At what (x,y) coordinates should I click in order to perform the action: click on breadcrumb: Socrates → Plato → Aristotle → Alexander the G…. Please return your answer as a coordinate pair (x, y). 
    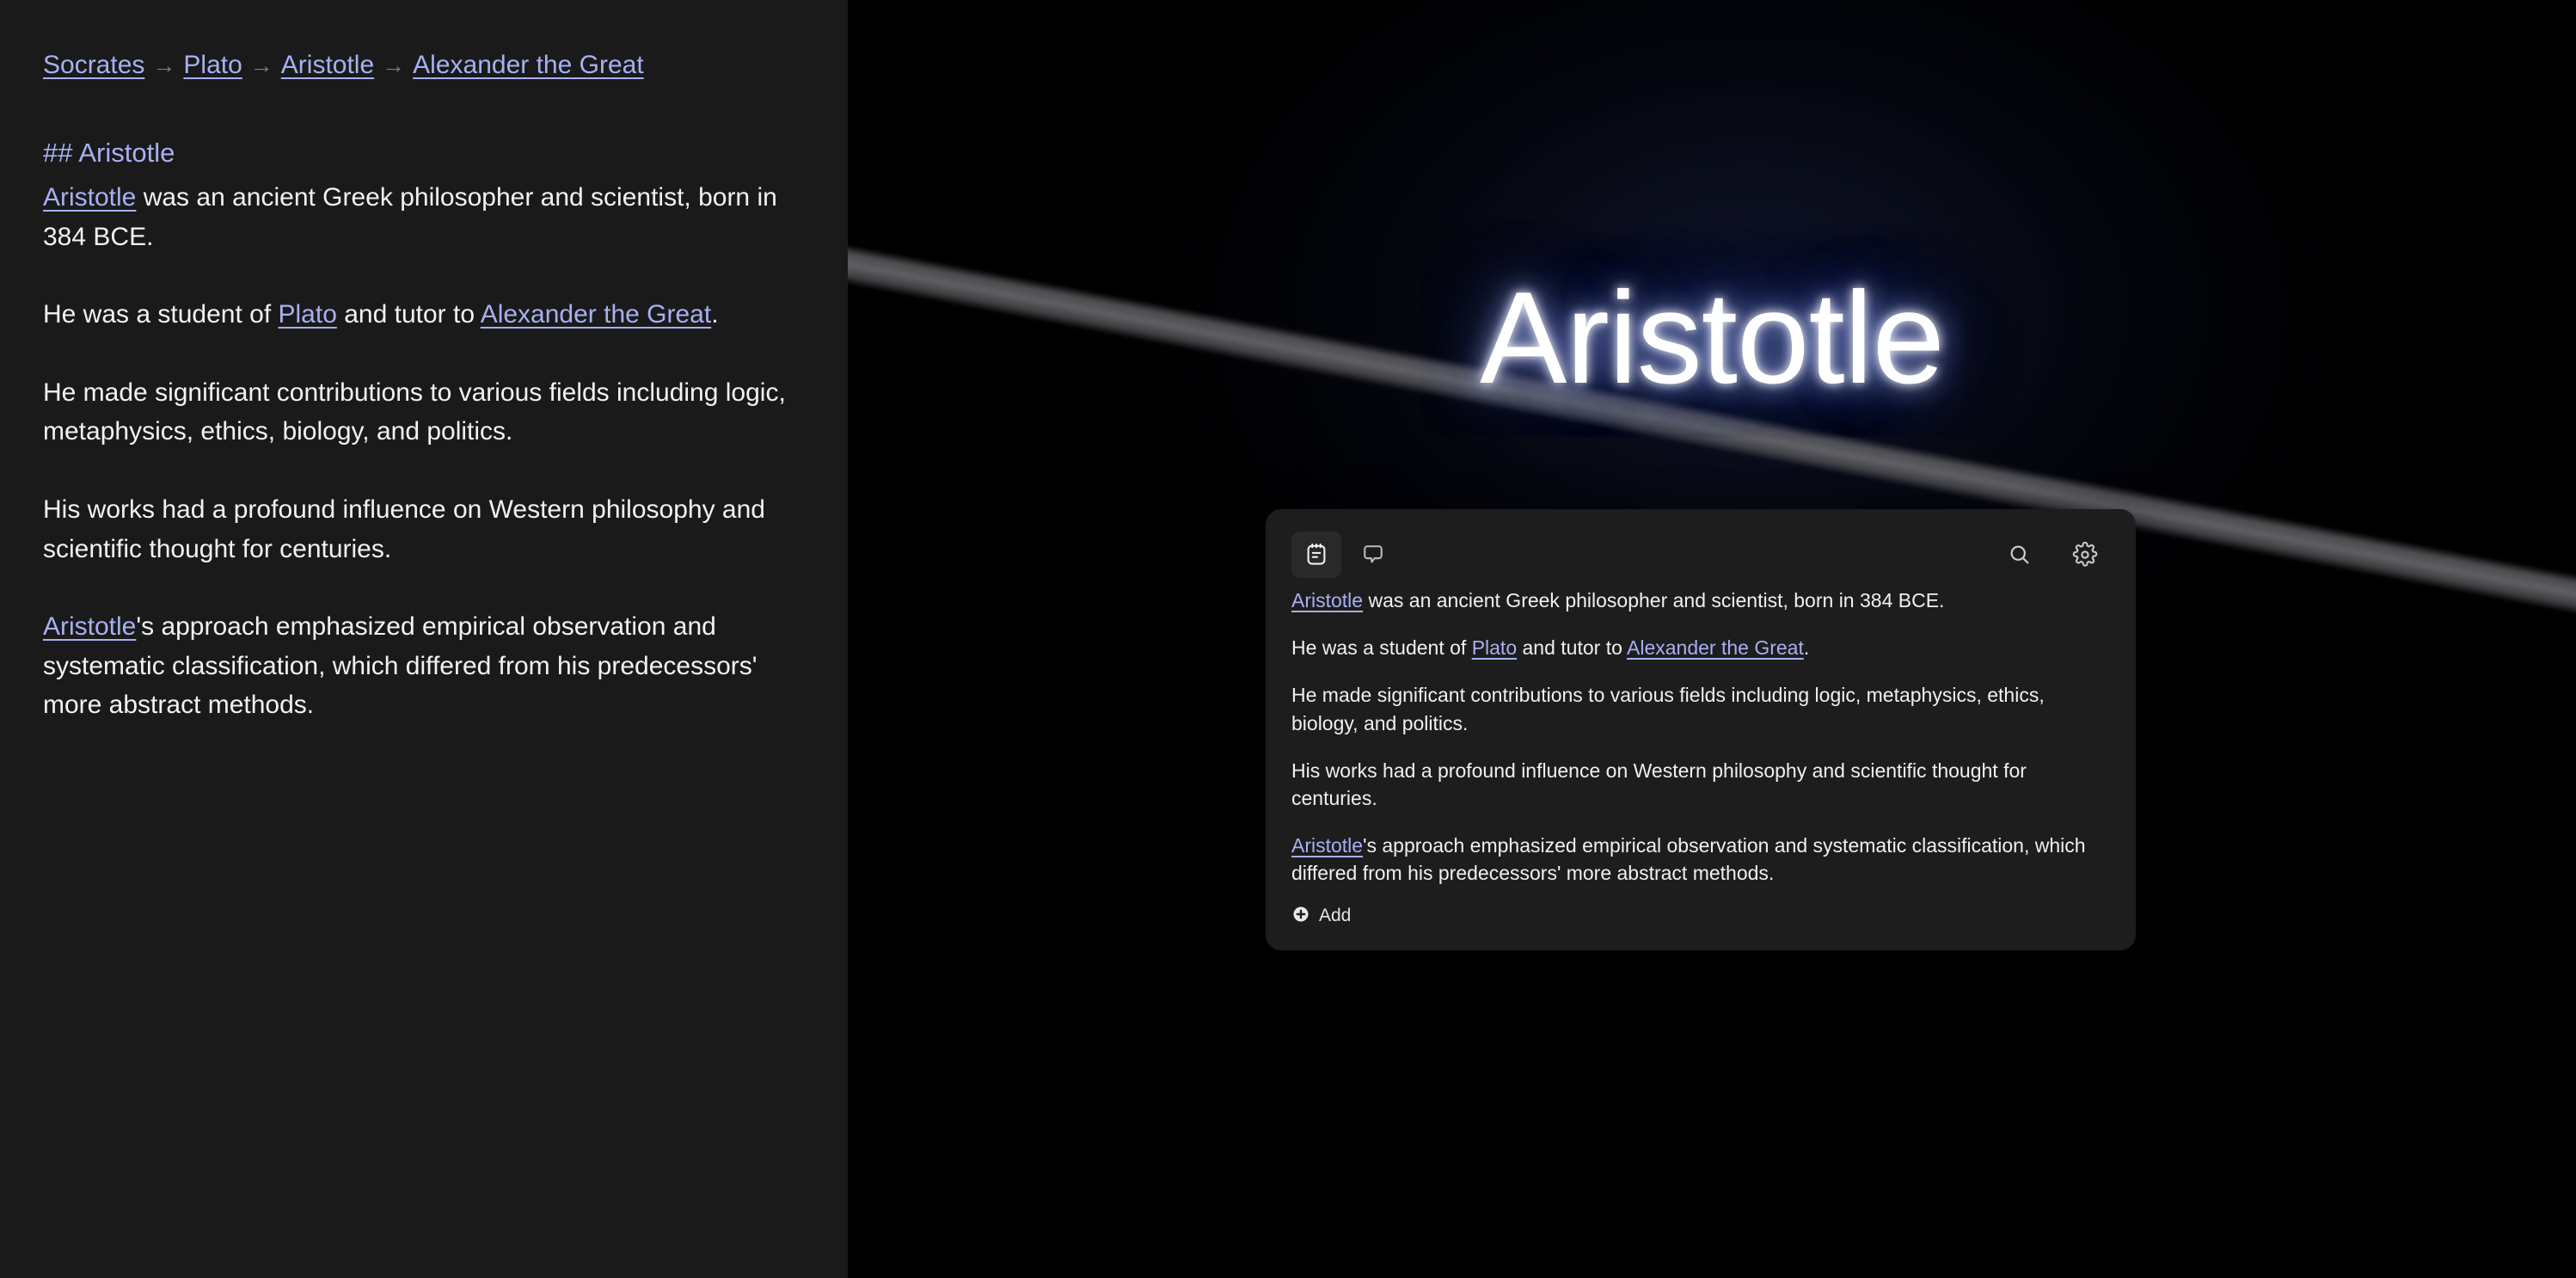
    Looking at the image, I should click on (424, 65).